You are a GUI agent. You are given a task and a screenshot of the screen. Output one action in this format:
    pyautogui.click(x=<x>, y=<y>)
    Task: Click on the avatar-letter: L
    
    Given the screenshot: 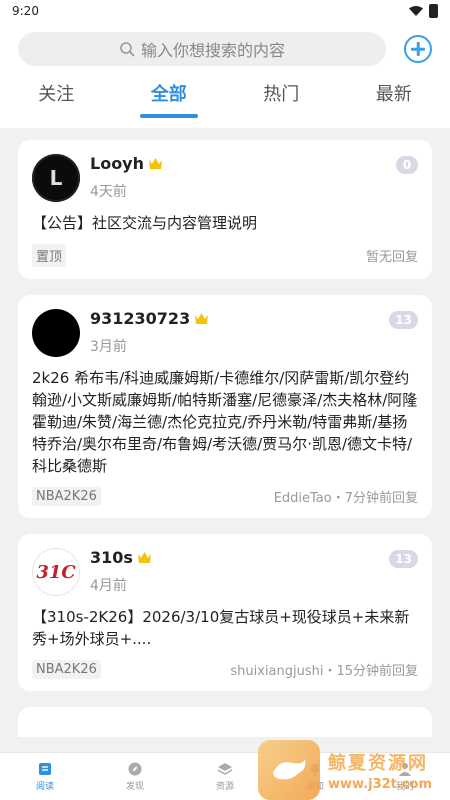 What is the action you would take?
    pyautogui.click(x=56, y=178)
    